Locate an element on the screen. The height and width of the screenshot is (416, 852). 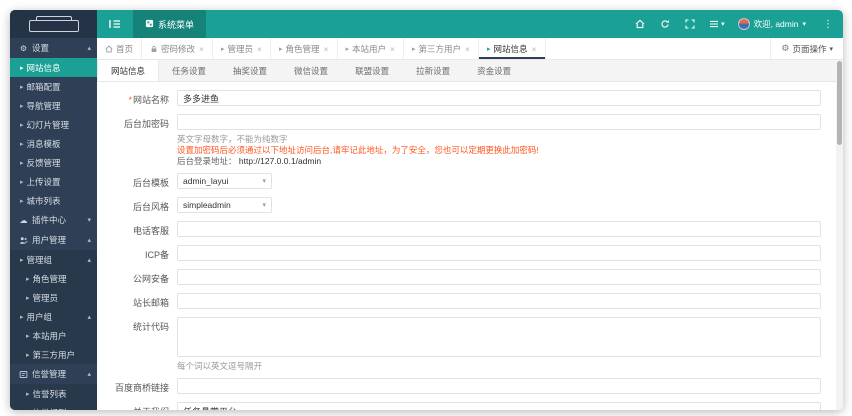
tab-site-info: ▸ 网站信息 × is located at coordinates (512, 48).